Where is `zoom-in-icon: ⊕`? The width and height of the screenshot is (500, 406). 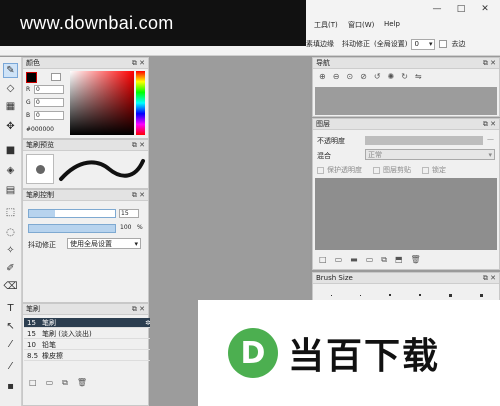
zoom-in-icon: ⊕ is located at coordinates (322, 76).